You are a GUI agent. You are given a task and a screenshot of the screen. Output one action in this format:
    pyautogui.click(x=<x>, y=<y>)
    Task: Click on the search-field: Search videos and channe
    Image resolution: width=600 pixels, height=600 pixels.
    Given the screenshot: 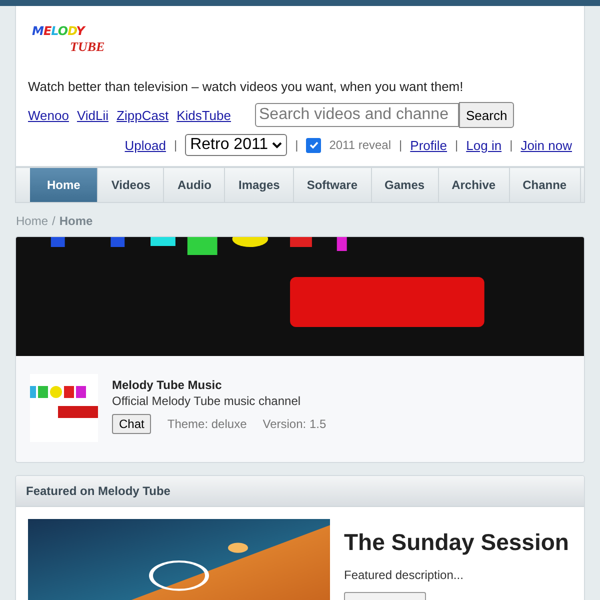 What is the action you would take?
    pyautogui.click(x=357, y=115)
    